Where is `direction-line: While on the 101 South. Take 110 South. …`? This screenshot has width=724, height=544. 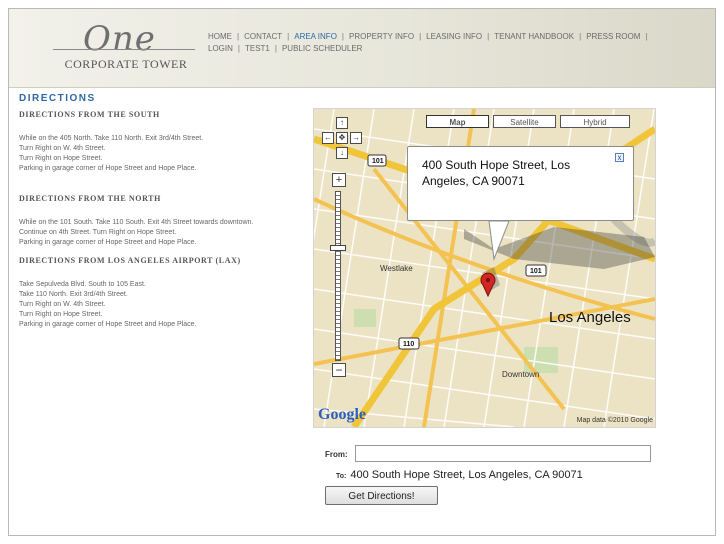
direction-line: While on the 101 South. Take 110 South. … is located at coordinates (136, 222).